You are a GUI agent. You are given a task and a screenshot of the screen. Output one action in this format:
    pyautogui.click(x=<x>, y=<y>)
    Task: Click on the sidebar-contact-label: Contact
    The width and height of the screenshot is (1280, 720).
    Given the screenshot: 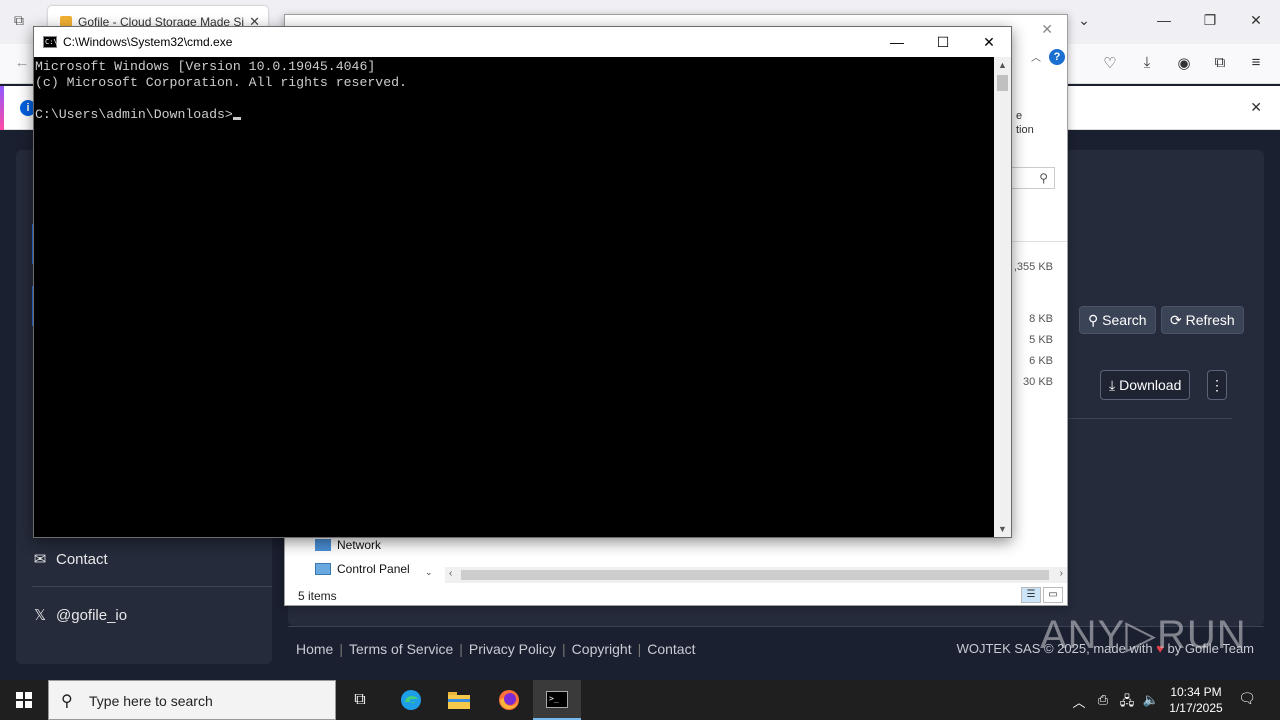 What is the action you would take?
    pyautogui.click(x=82, y=559)
    